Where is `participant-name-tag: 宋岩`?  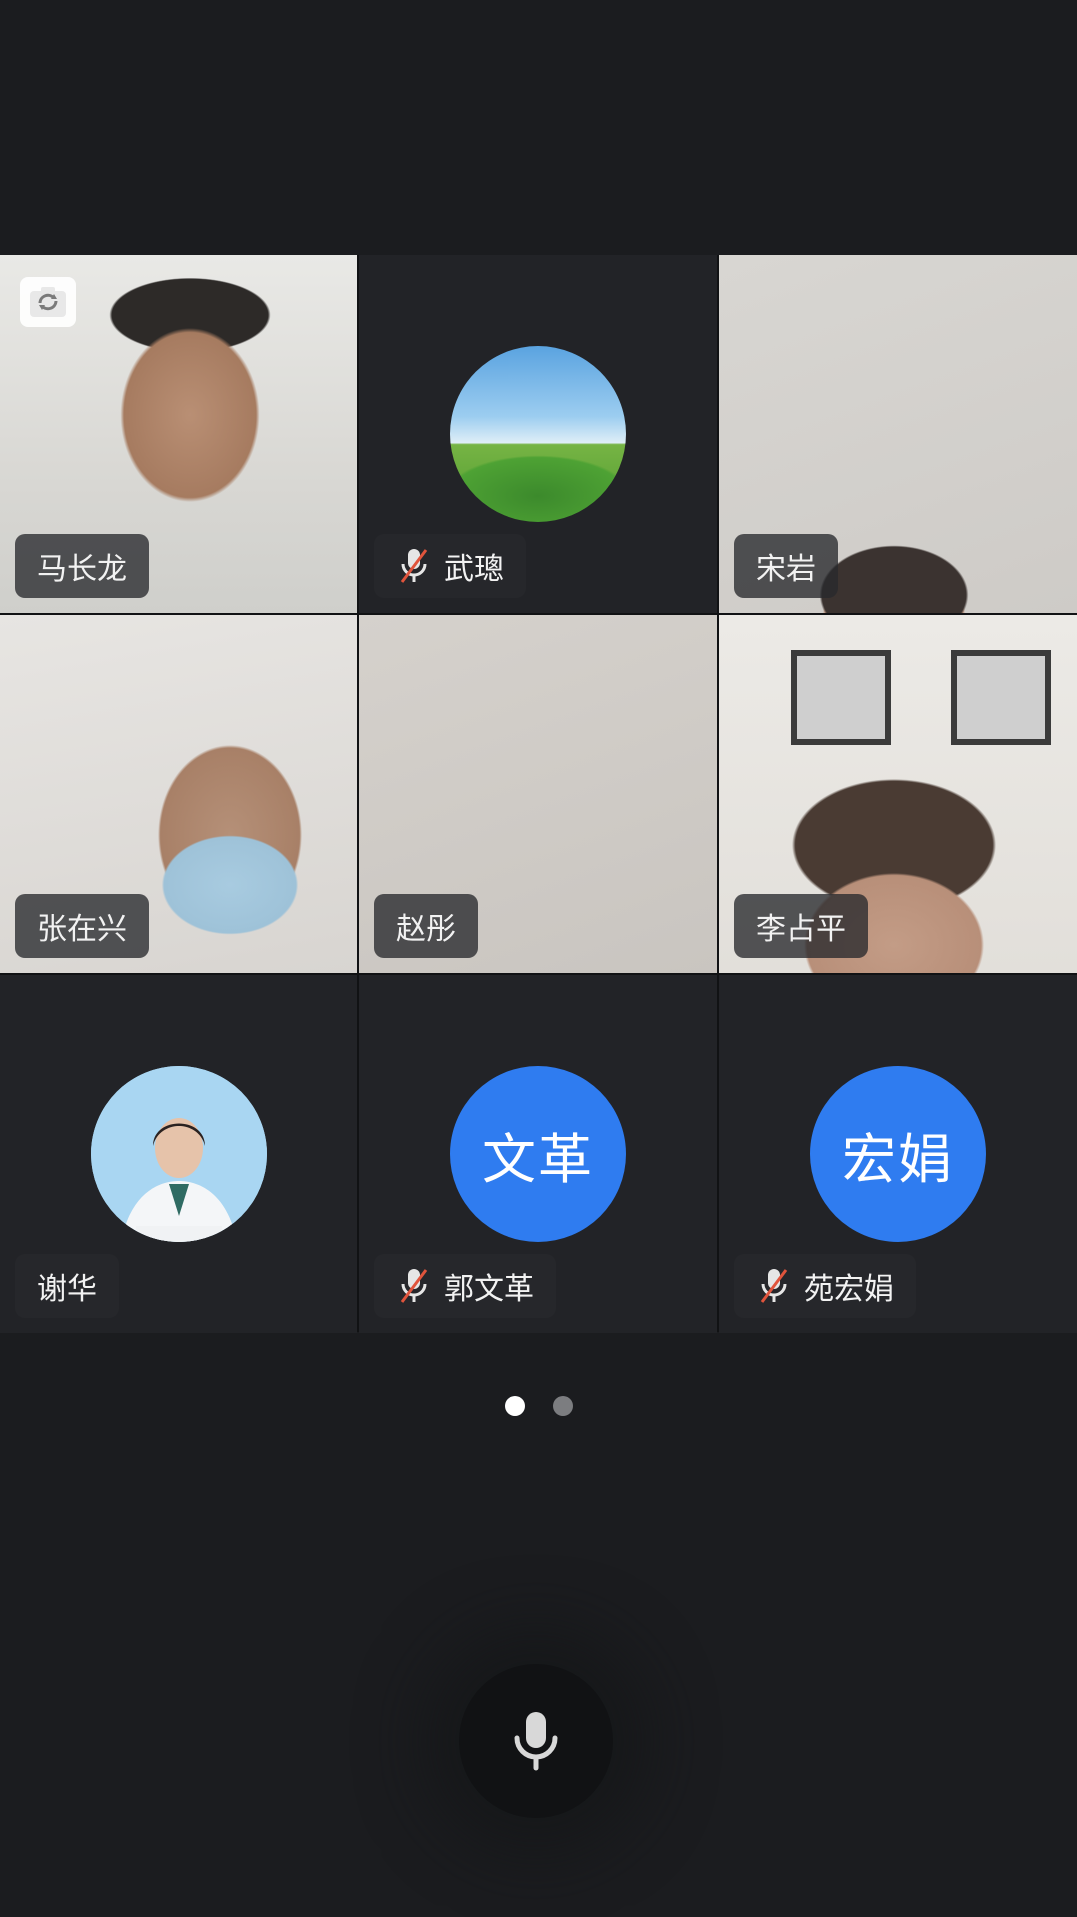 participant-name-tag: 宋岩 is located at coordinates (786, 566).